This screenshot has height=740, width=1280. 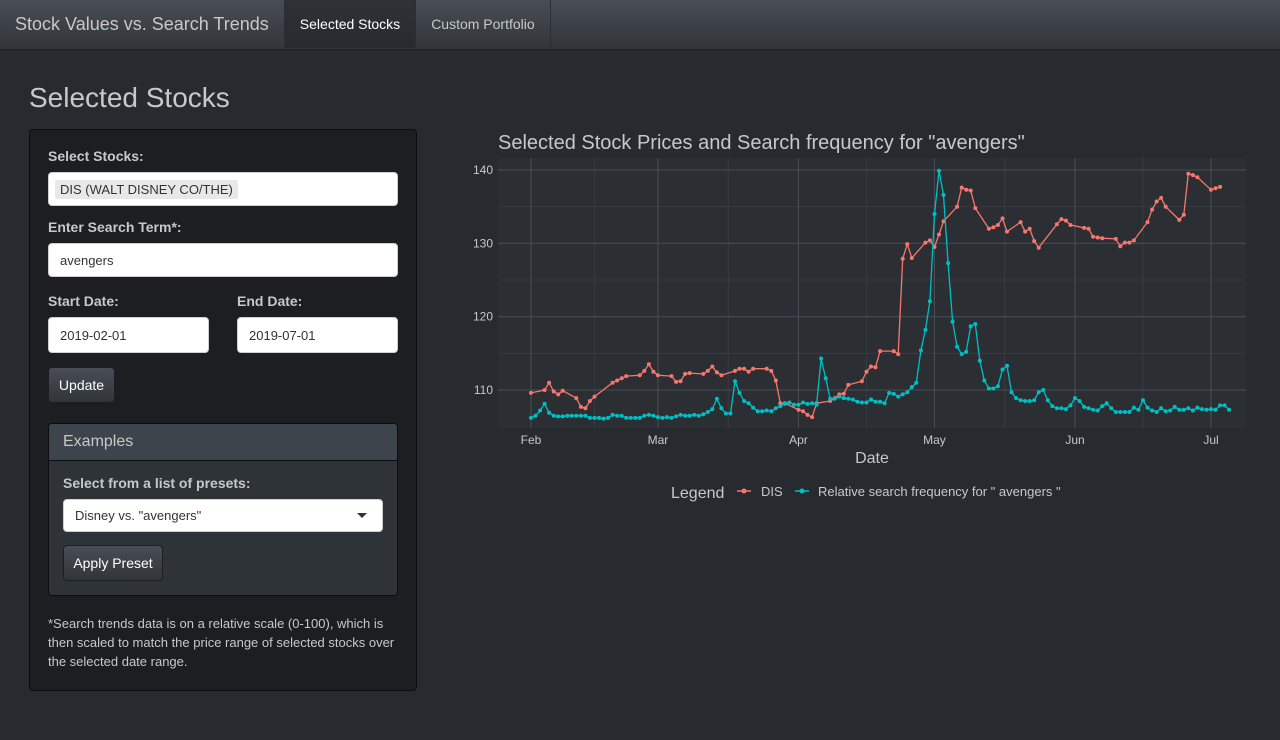 What do you see at coordinates (483, 24) in the screenshot?
I see `tab-custom-portfolio: Custom Portfolio` at bounding box center [483, 24].